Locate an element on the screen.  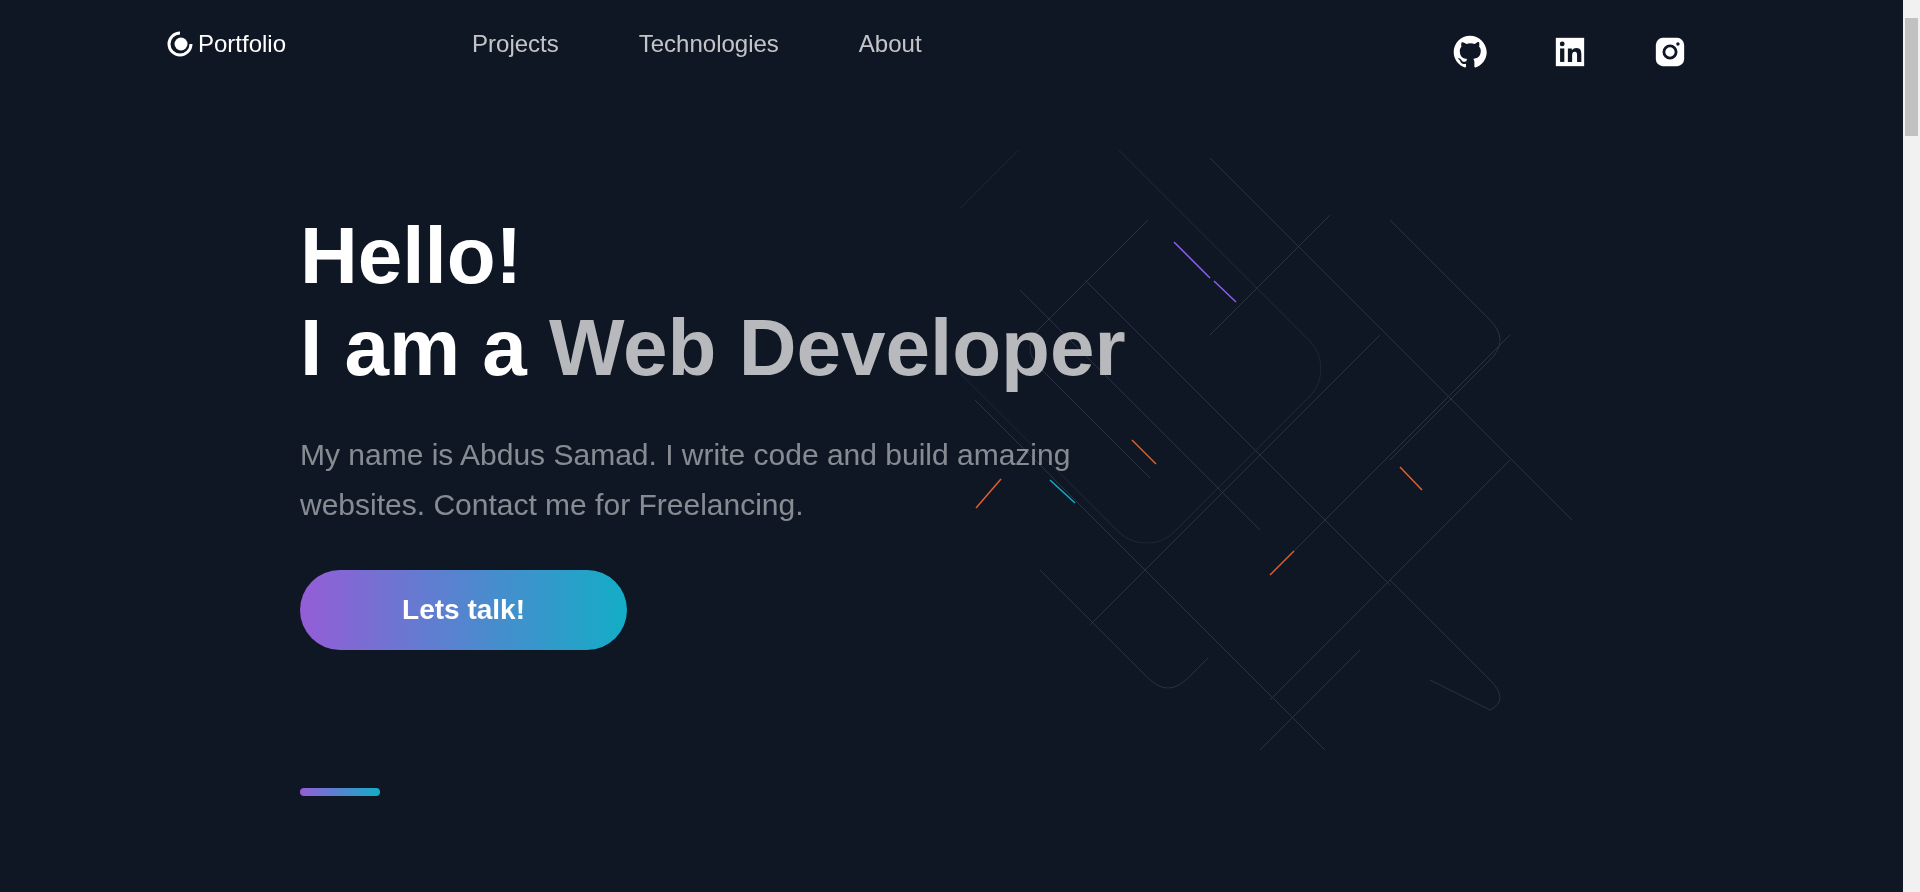
nav-link: Projects is located at coordinates (515, 44).